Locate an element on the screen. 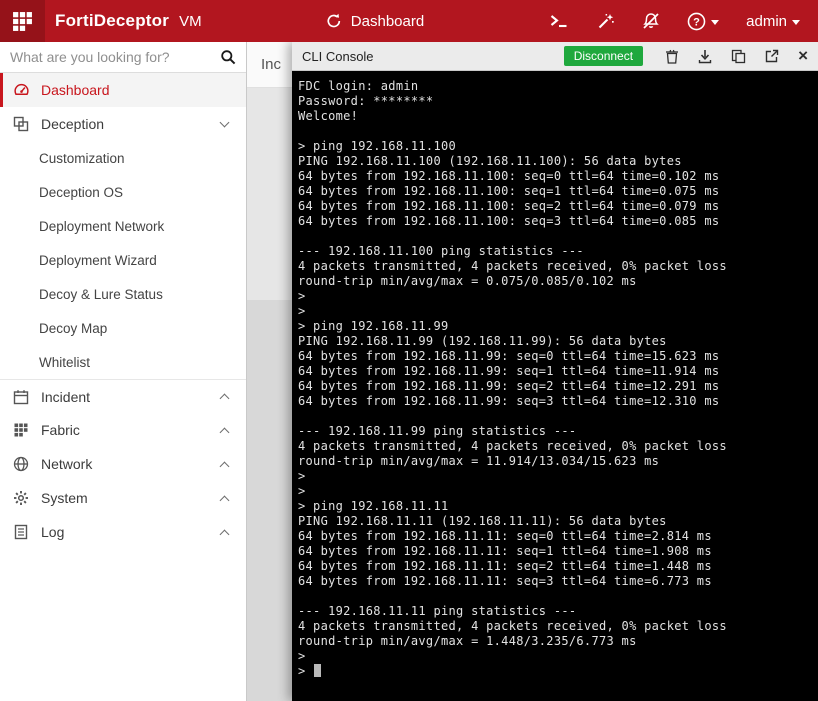  sidebar-subitem-label: Deployment Network is located at coordinates (102, 226).